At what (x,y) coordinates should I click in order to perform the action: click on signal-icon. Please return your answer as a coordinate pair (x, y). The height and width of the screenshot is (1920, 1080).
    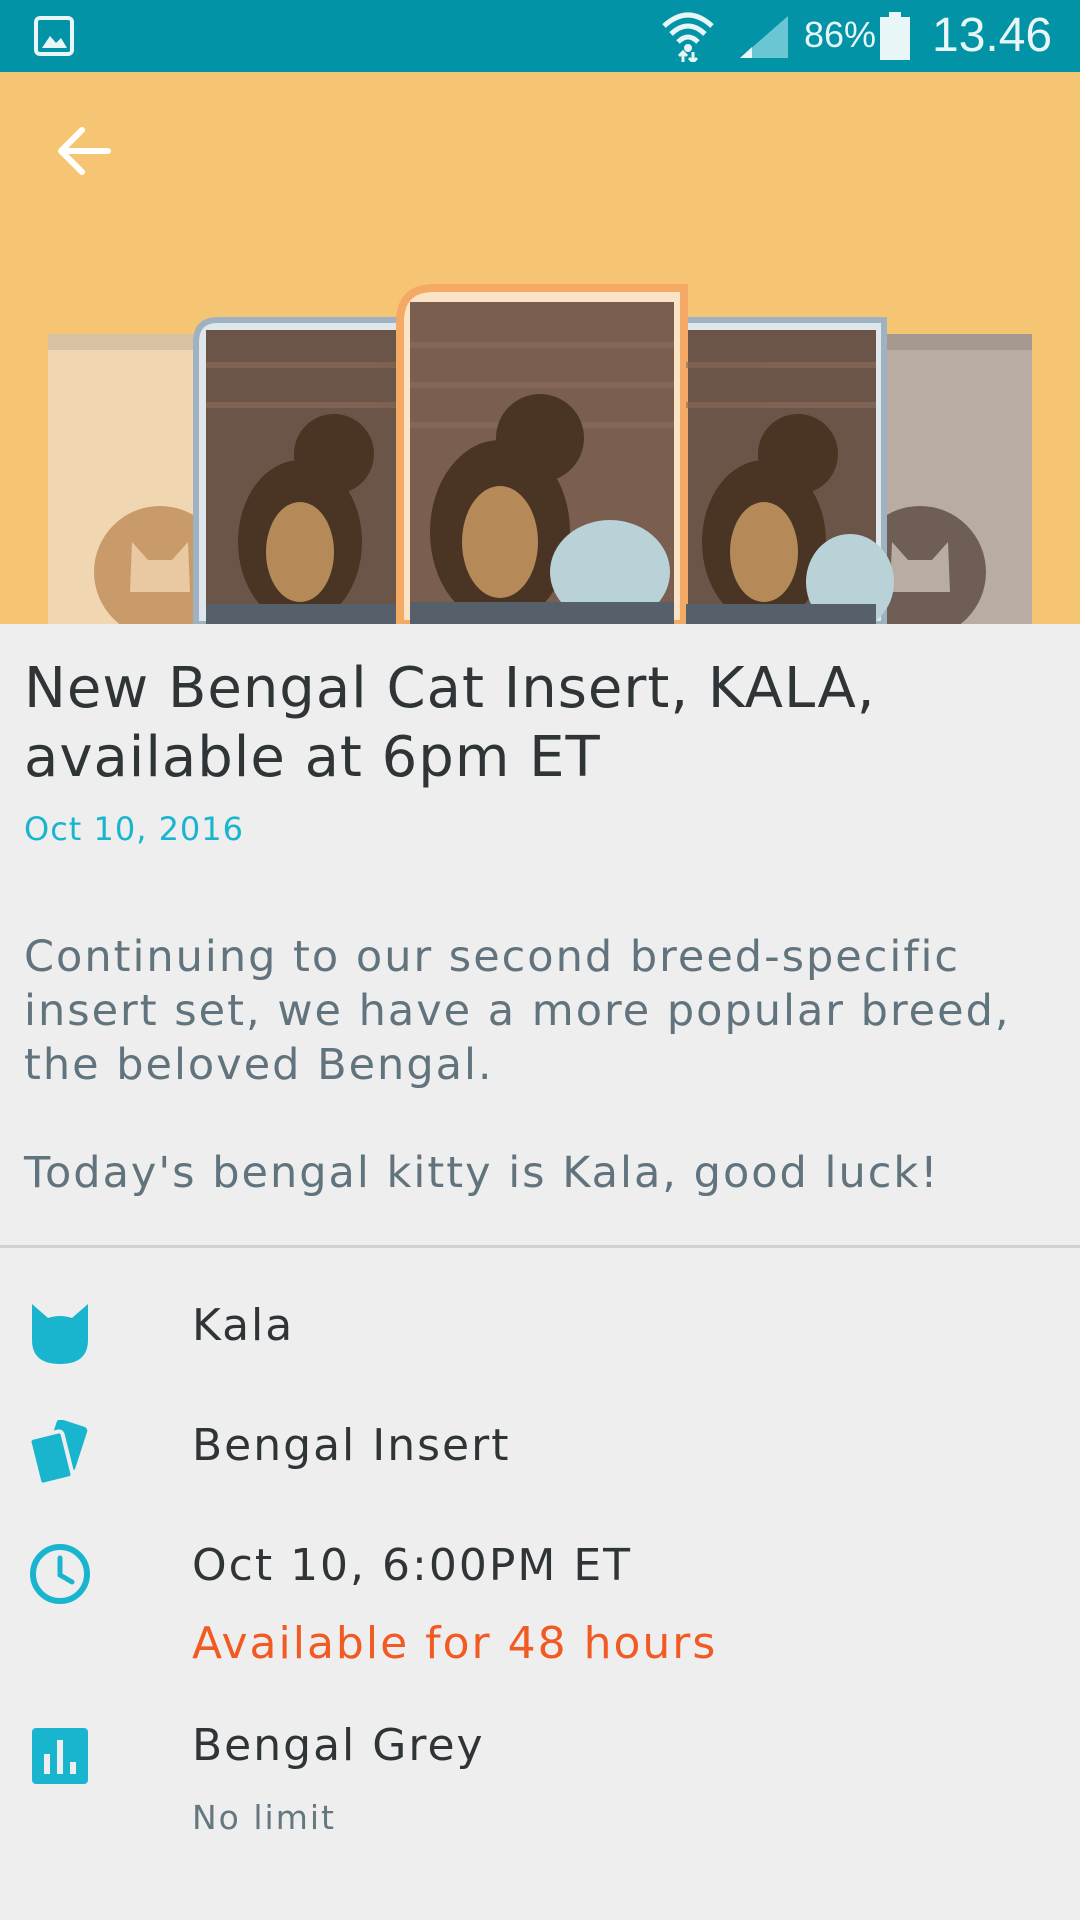
    Looking at the image, I should click on (764, 37).